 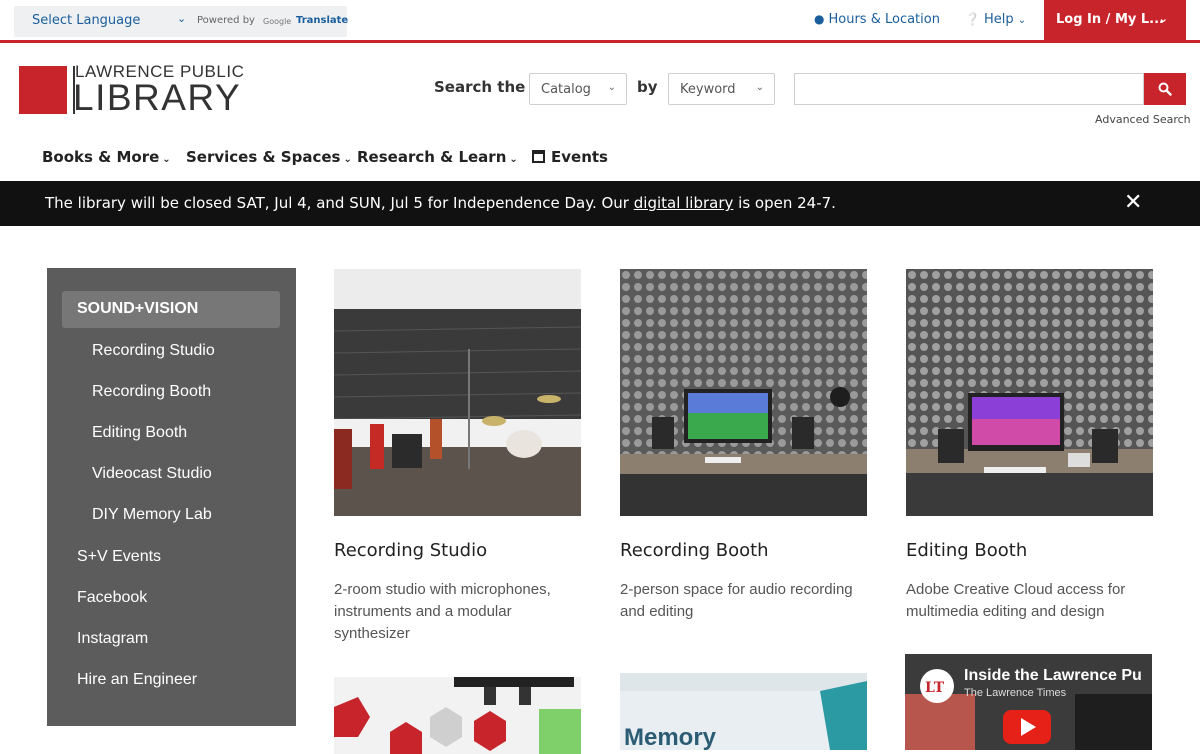 I want to click on nav-research-learn: Research & Learn ⌄, so click(x=437, y=157).